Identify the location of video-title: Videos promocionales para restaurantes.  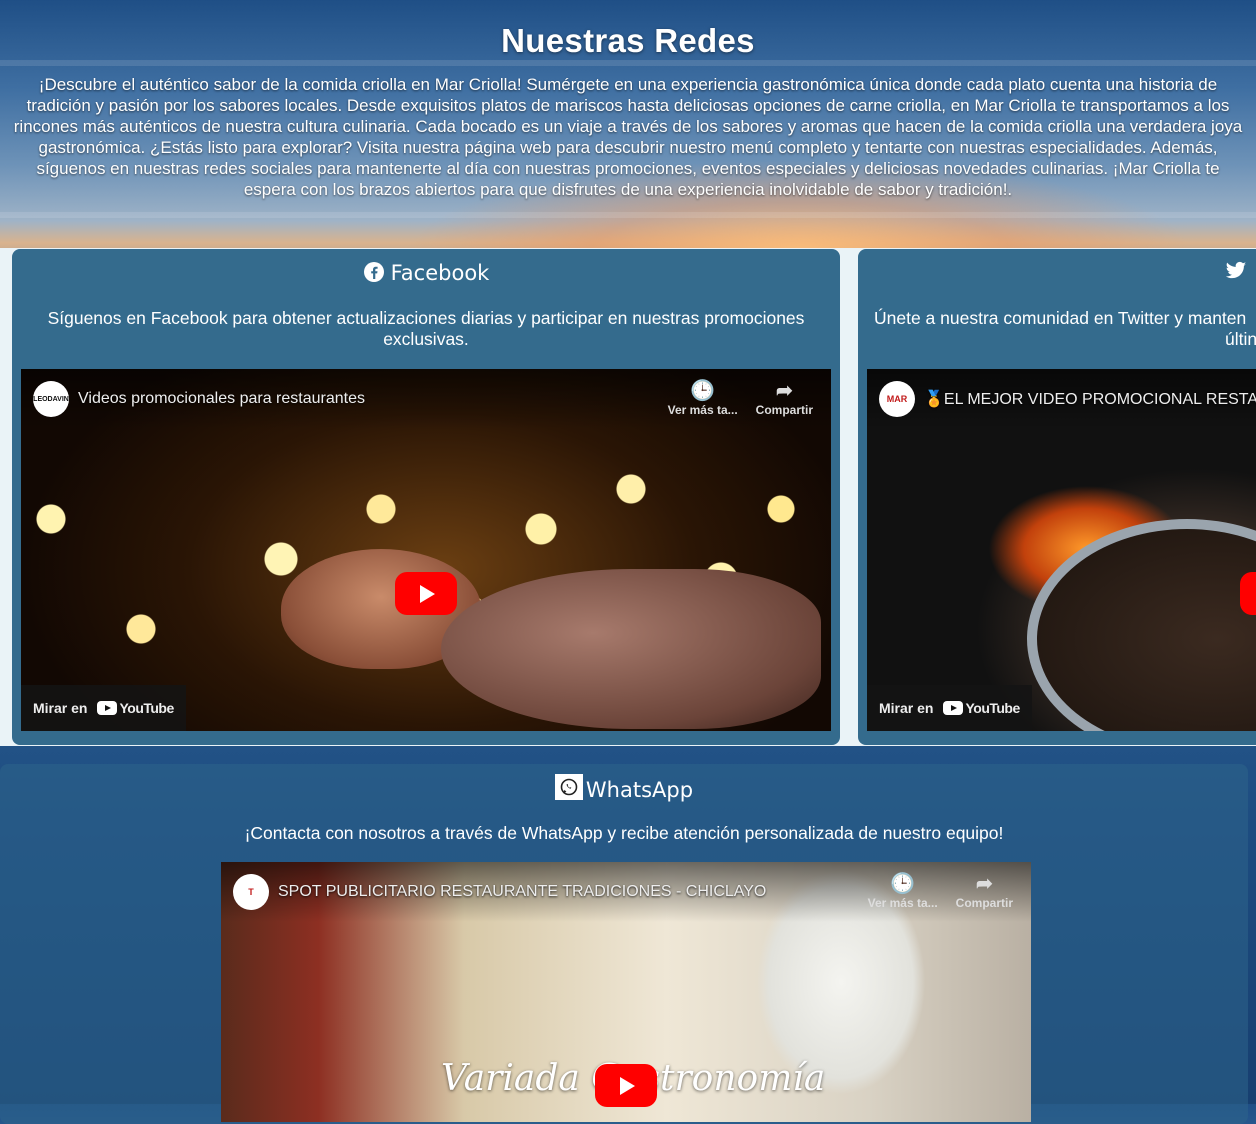
(221, 399).